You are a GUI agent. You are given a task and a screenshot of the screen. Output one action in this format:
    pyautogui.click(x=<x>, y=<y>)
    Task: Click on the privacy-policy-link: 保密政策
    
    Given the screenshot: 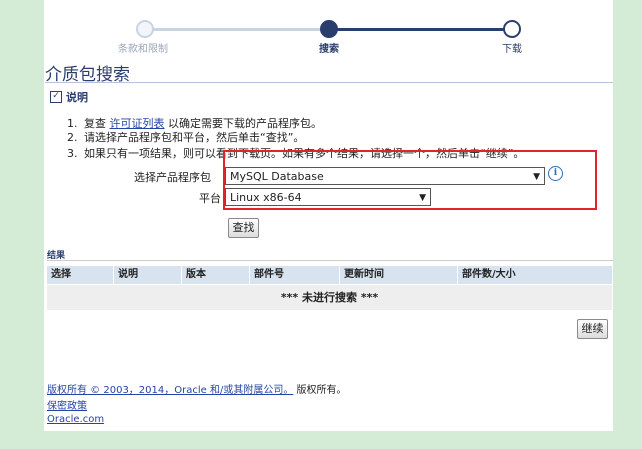 What is the action you would take?
    pyautogui.click(x=67, y=406)
    